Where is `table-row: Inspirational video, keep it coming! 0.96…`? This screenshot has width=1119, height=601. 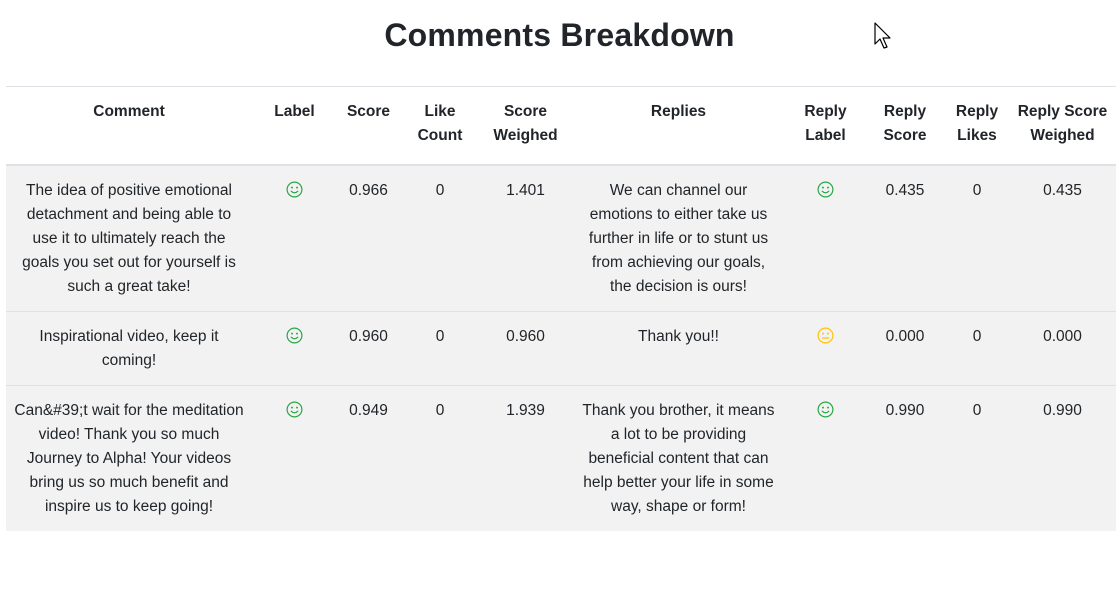
table-row: Inspirational video, keep it coming! 0.96… is located at coordinates (561, 348).